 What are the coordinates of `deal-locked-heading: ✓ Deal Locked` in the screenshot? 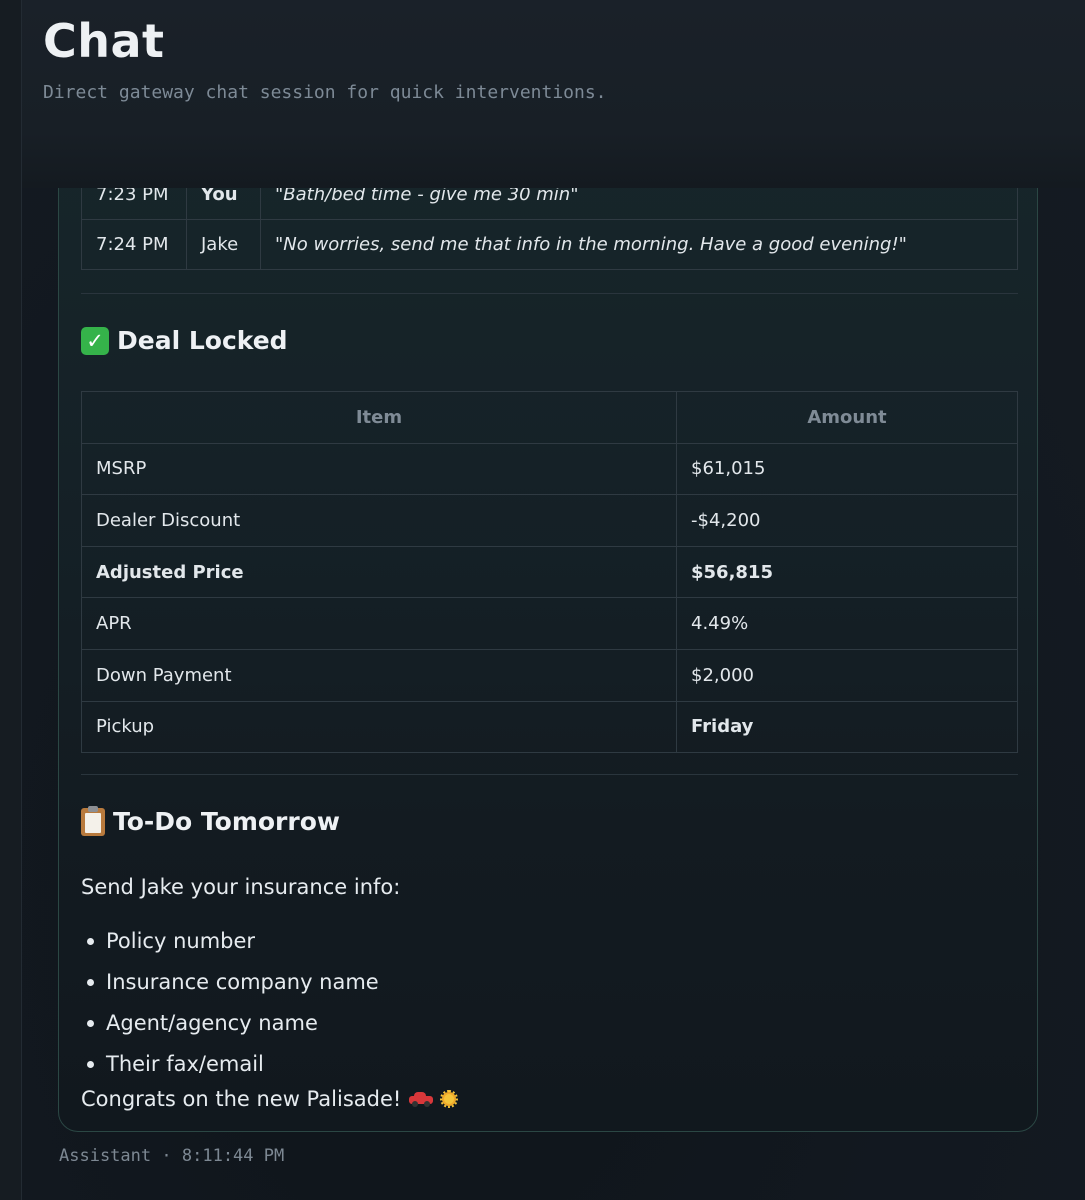 It's located at (184, 340).